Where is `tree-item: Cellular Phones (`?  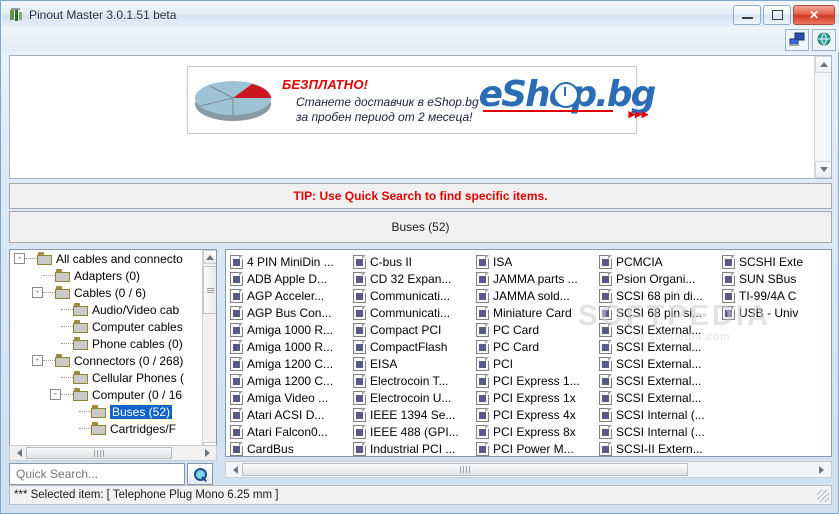 tree-item: Cellular Phones ( is located at coordinates (106, 377).